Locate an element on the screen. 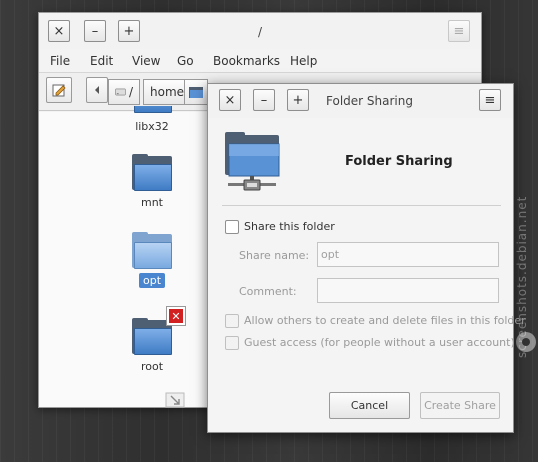 Image resolution: width=538 pixels, height=462 pixels. share-name-label: Share name: is located at coordinates (274, 255).